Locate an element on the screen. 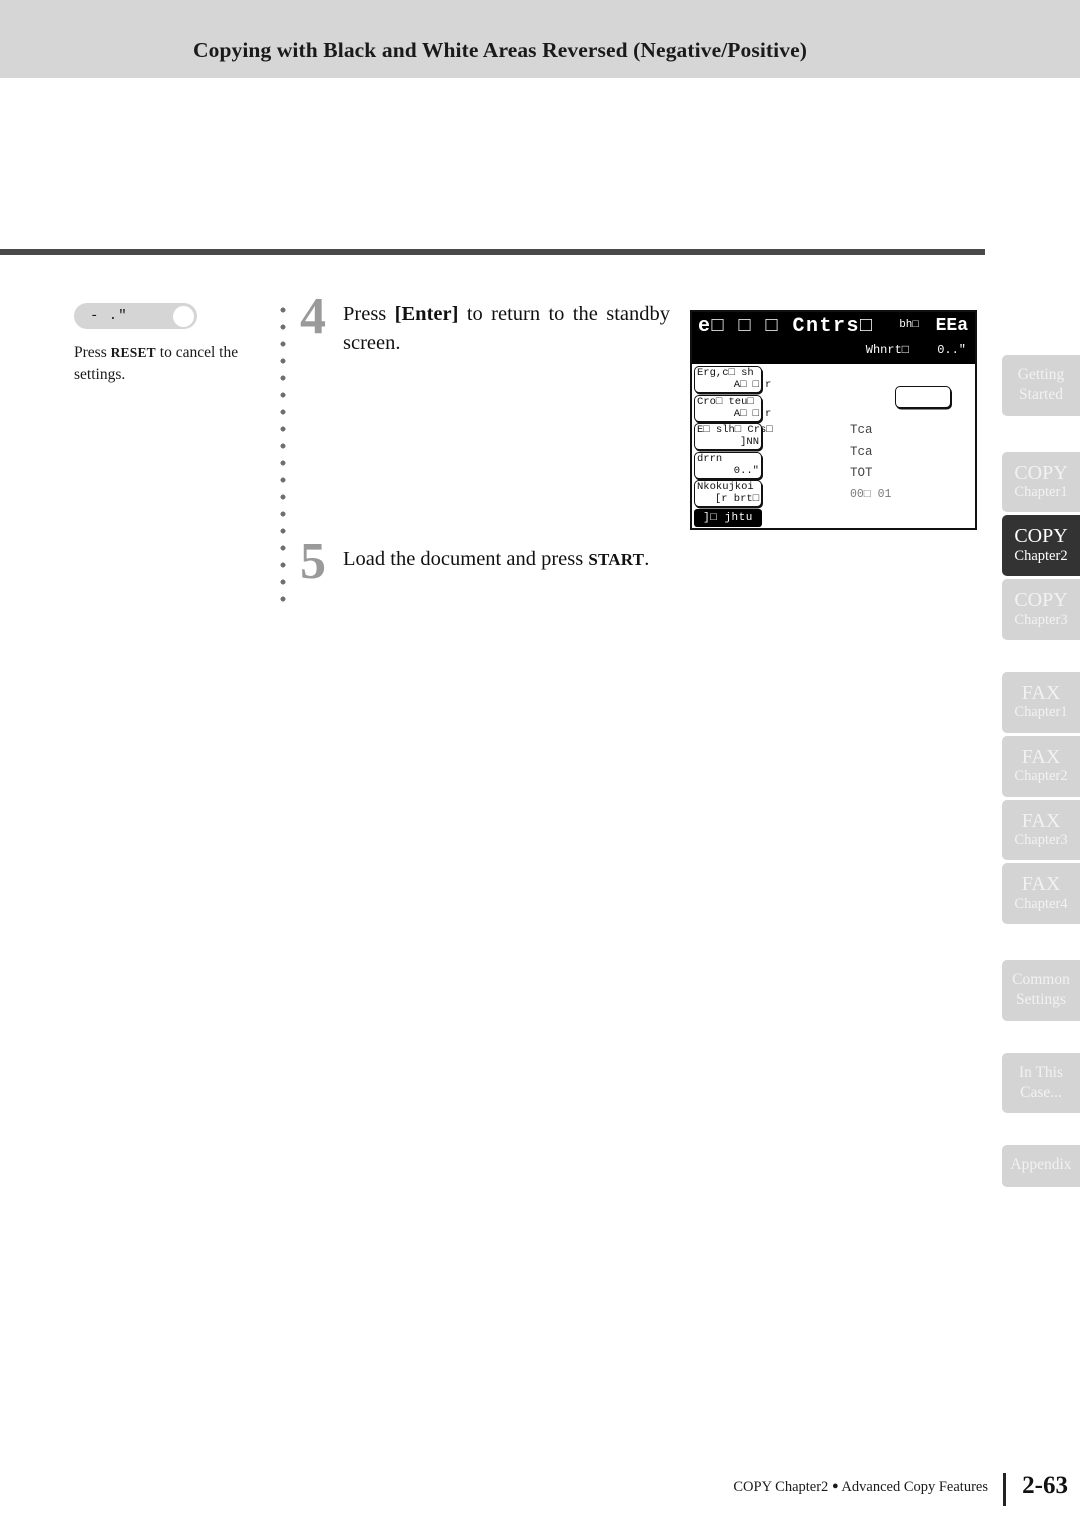  toggle-knob-icon is located at coordinates (183, 316).